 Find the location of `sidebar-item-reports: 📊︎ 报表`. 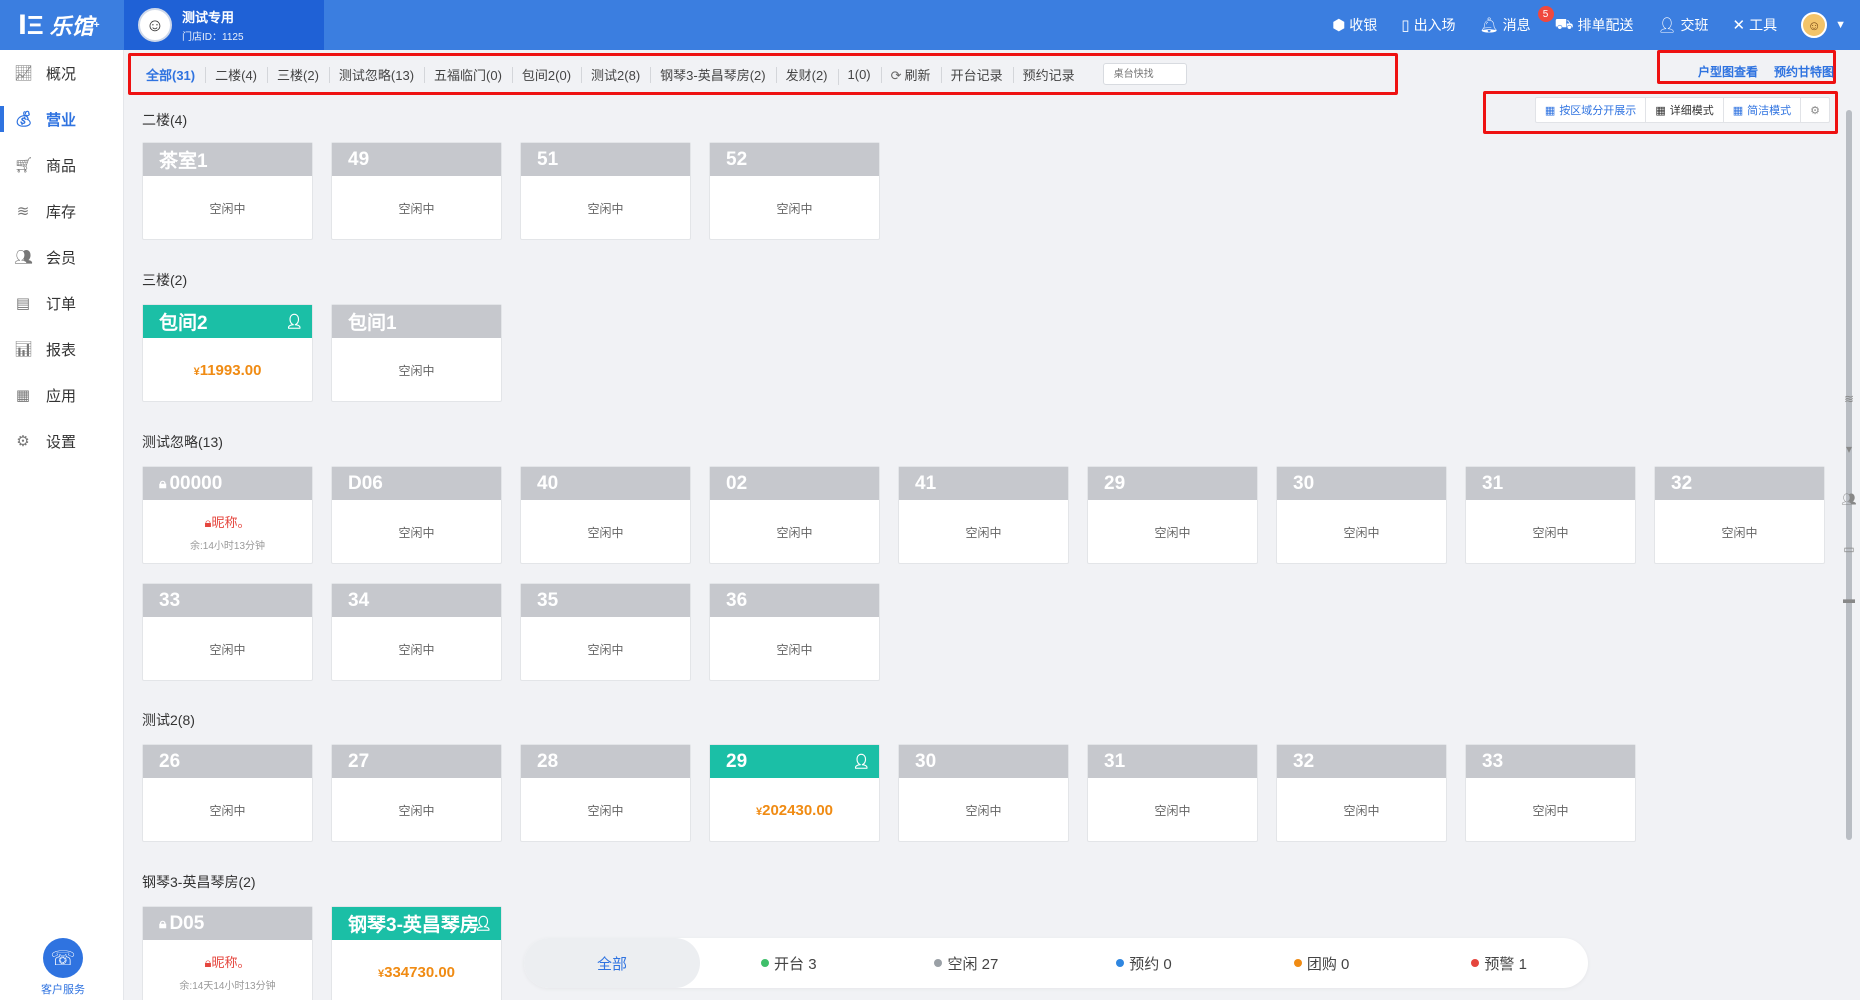

sidebar-item-reports: 📊︎ 报表 is located at coordinates (61, 349).